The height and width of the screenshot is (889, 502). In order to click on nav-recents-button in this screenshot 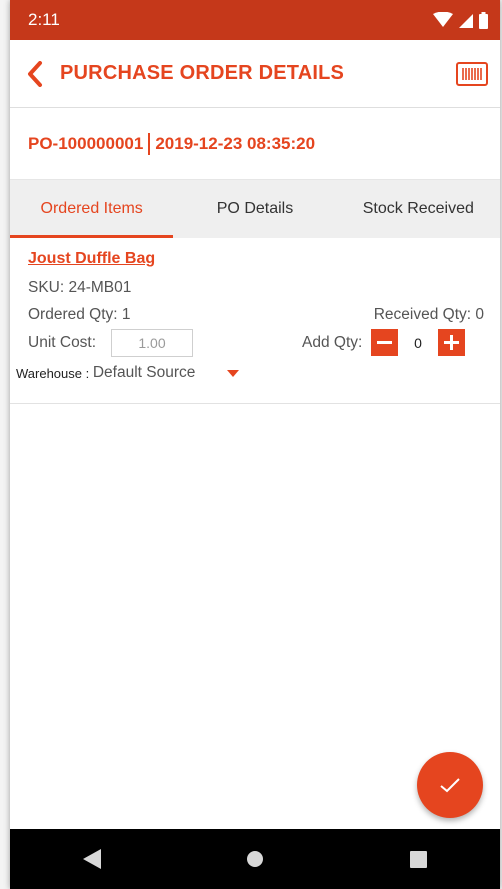, I will do `click(418, 859)`.